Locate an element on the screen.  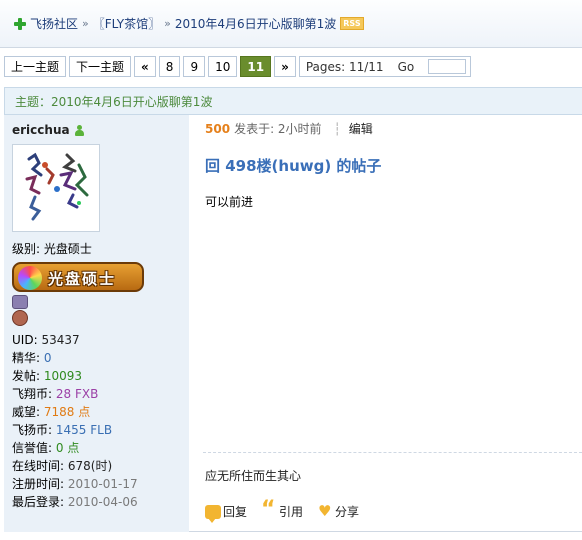
post-time: 发表于: 2小时前 is located at coordinates (278, 129).